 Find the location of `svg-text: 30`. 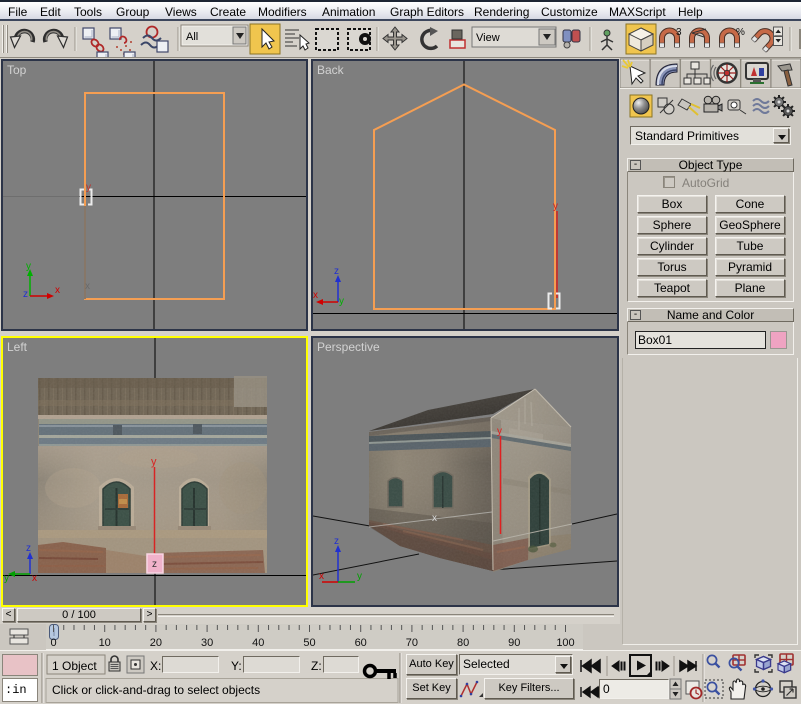

svg-text: 30 is located at coordinates (207, 643).